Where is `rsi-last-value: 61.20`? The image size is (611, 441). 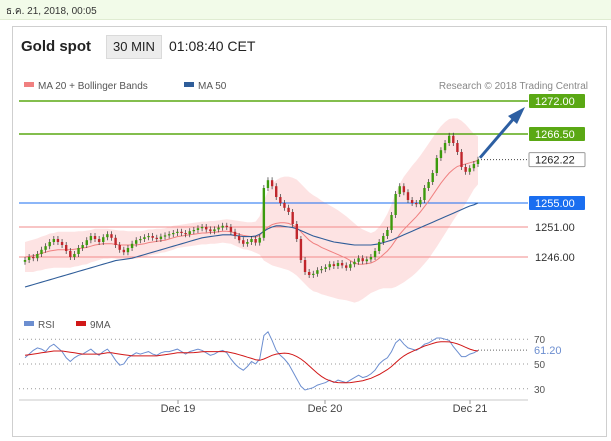
rsi-last-value: 61.20 is located at coordinates (548, 351).